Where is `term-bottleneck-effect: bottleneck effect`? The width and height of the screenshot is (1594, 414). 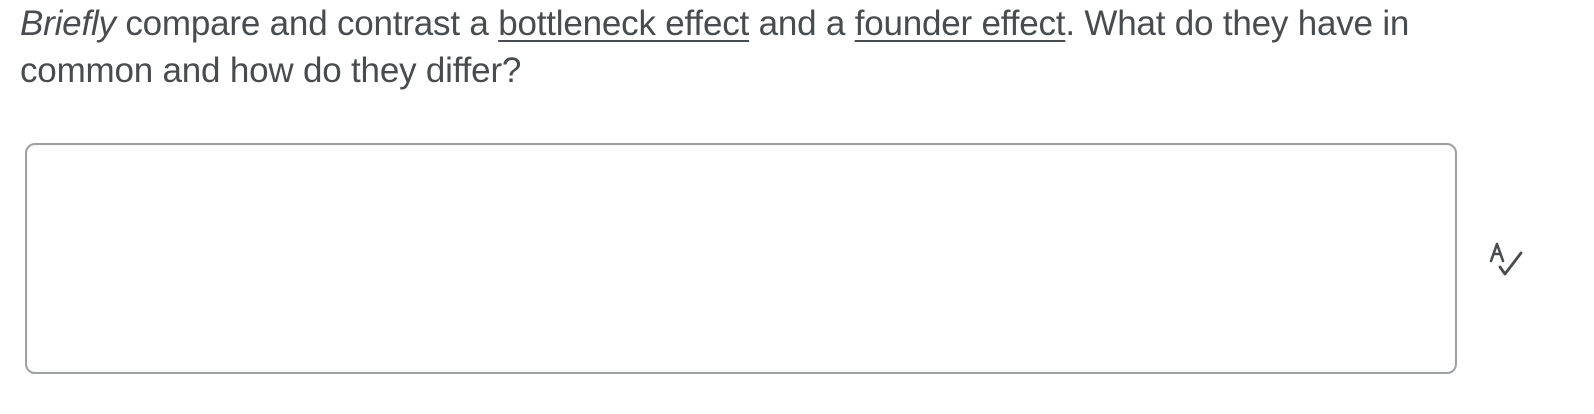 term-bottleneck-effect: bottleneck effect is located at coordinates (624, 23).